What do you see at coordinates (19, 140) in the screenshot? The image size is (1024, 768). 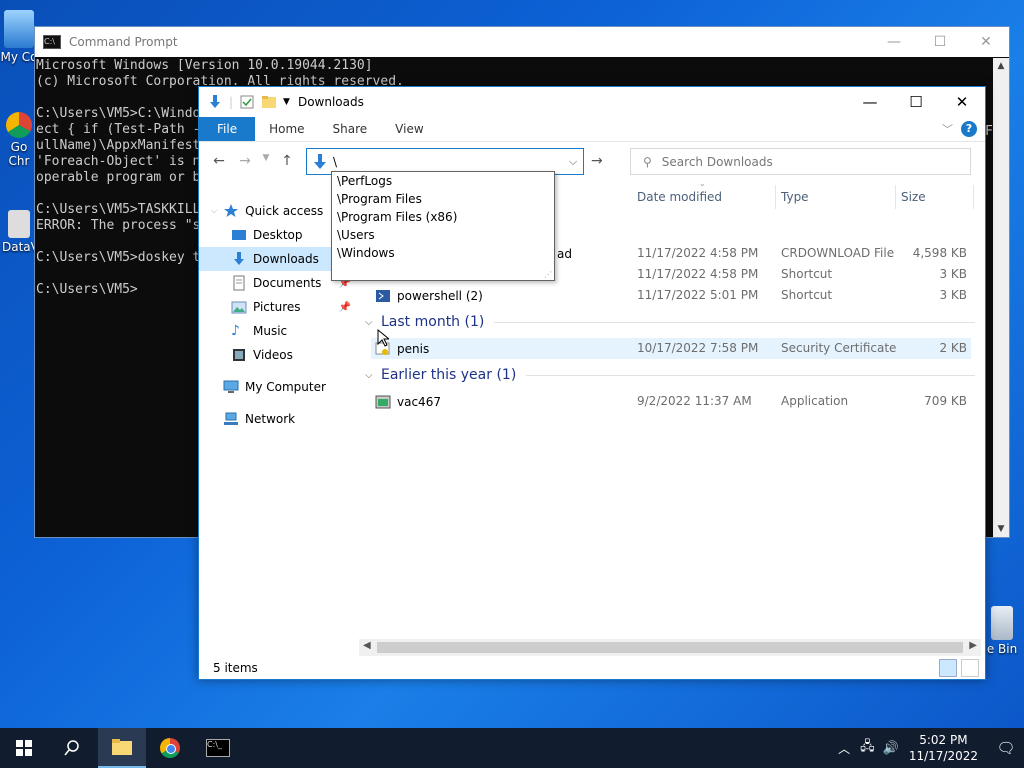 I see `desktop-icon-chrome: Go Chr` at bounding box center [19, 140].